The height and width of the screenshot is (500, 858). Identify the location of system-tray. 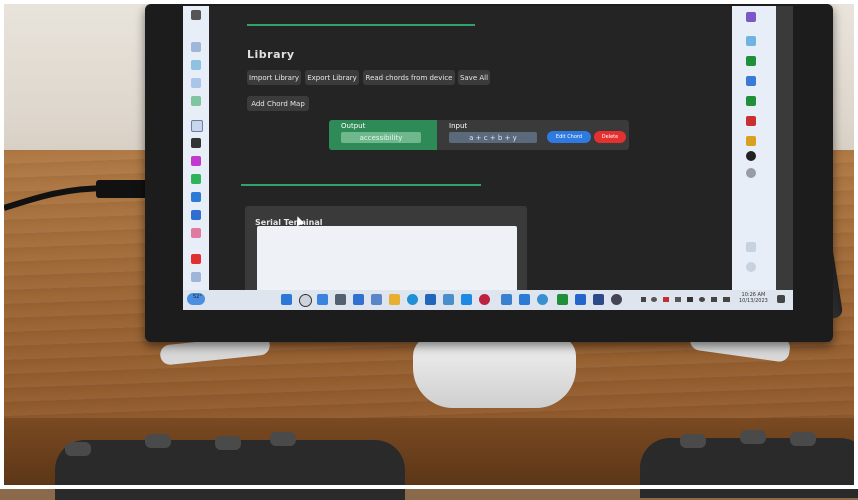
(686, 300).